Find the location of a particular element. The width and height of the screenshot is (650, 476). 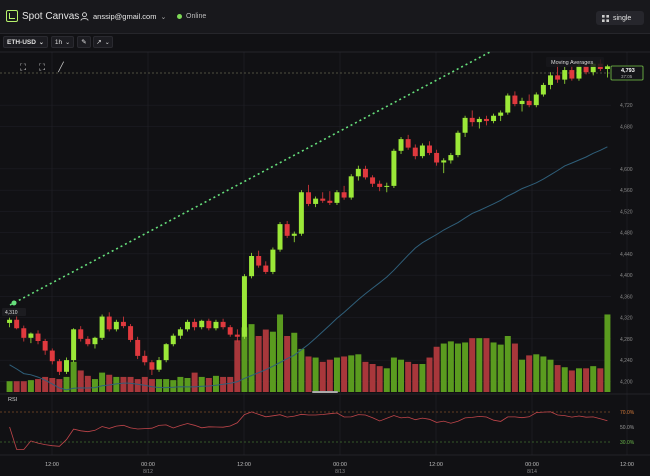

trendline-handle is located at coordinates (14, 303).